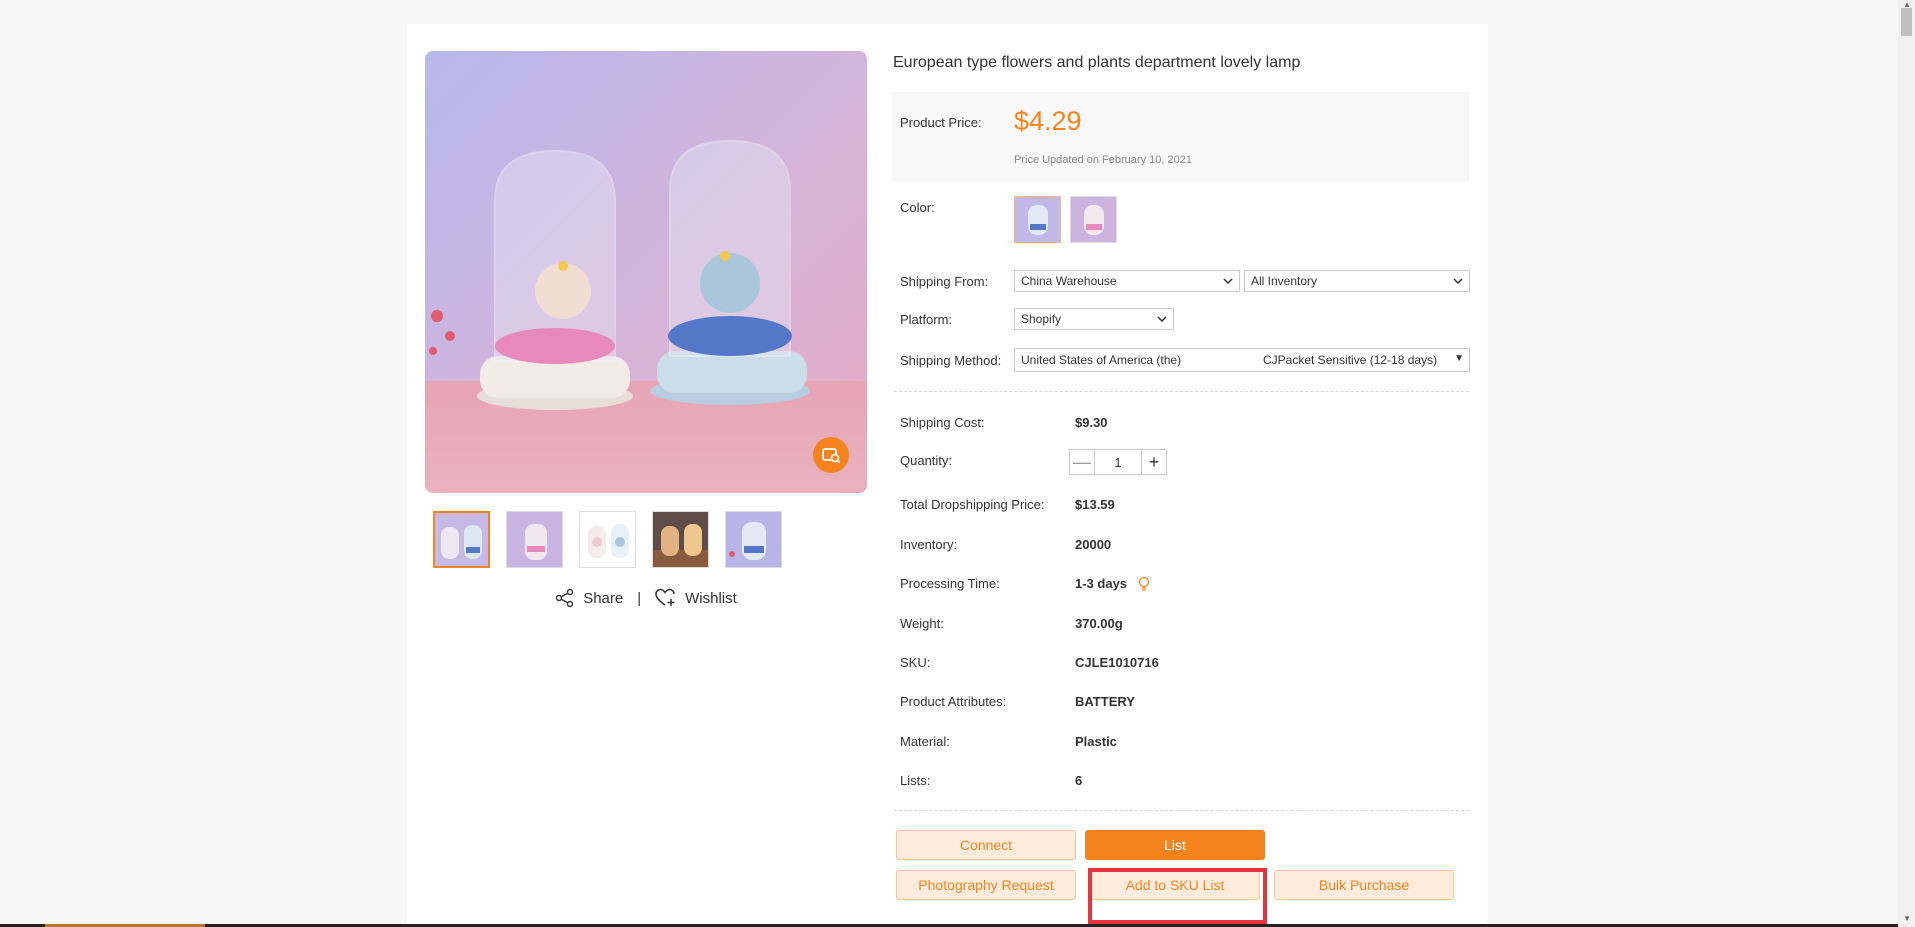 The height and width of the screenshot is (927, 1915). I want to click on share-link: Share, so click(589, 598).